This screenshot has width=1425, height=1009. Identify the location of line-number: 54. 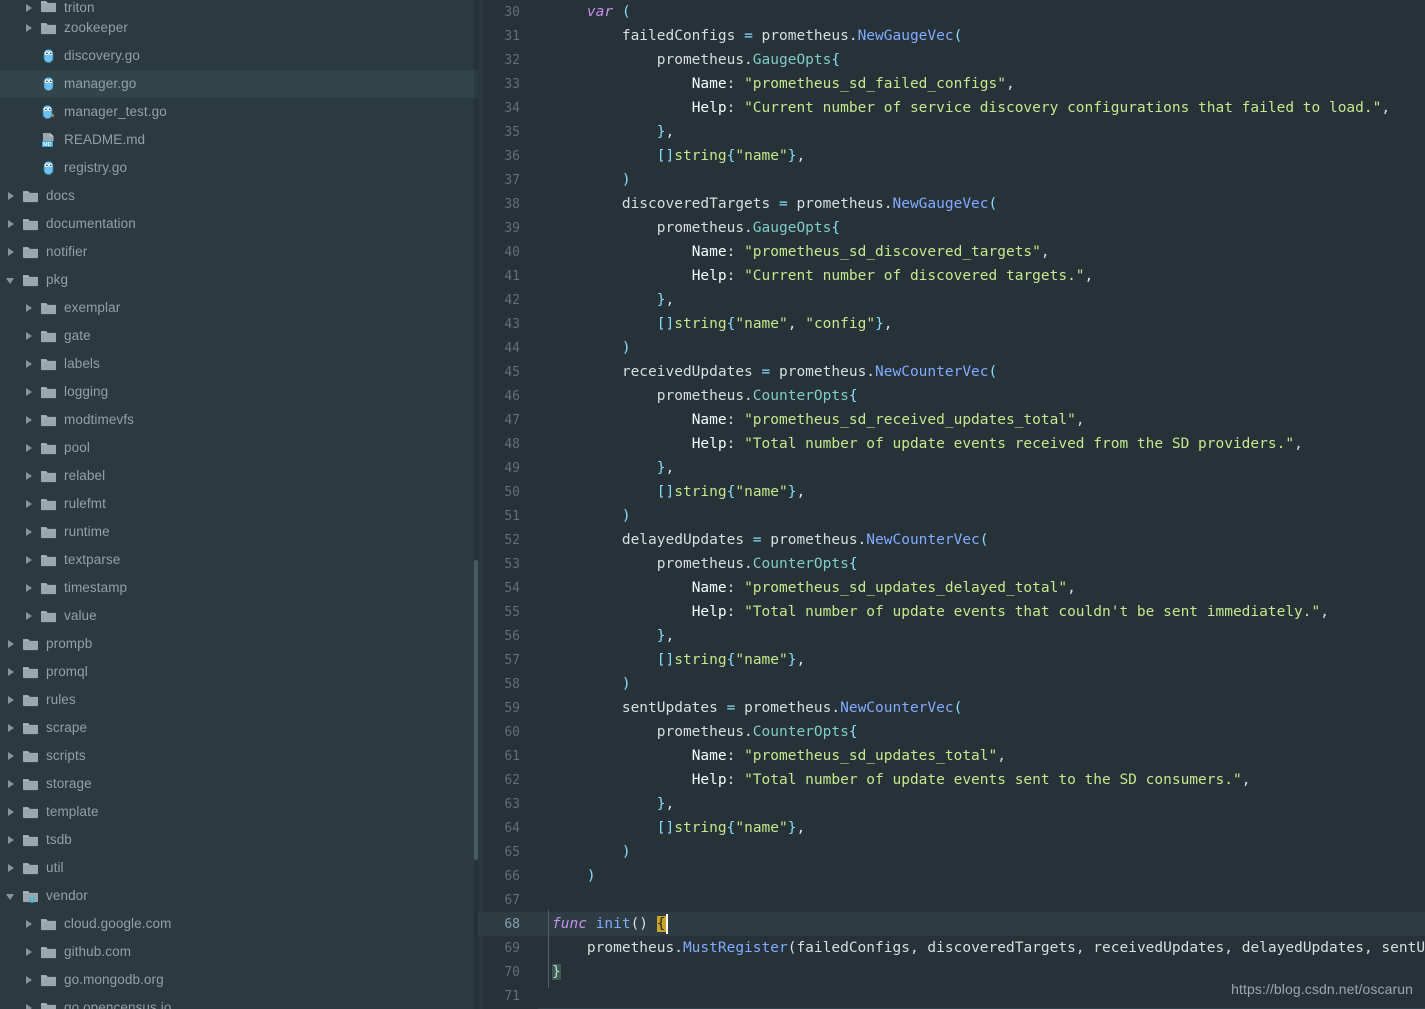
(505, 588).